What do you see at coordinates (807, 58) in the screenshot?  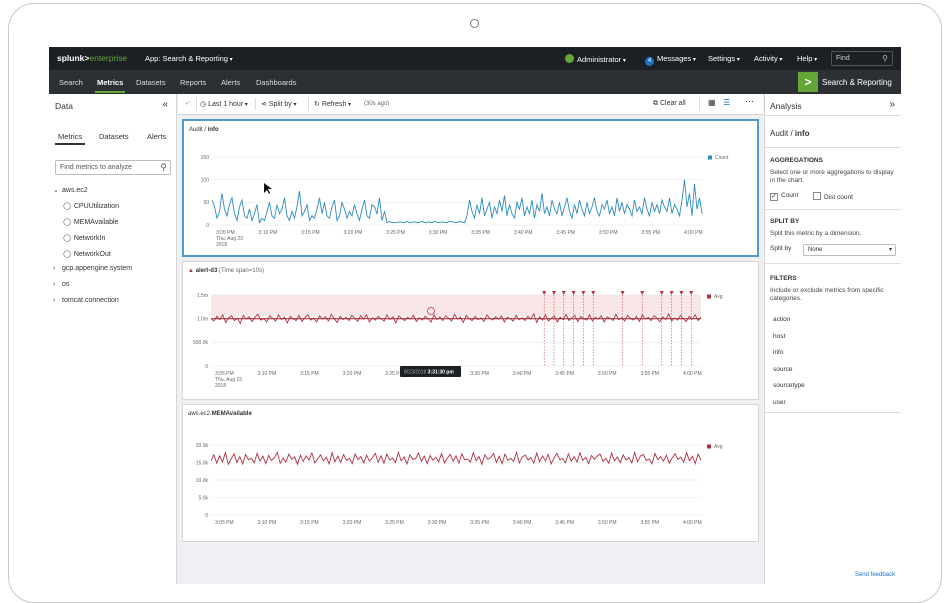 I see `help-menu: Help` at bounding box center [807, 58].